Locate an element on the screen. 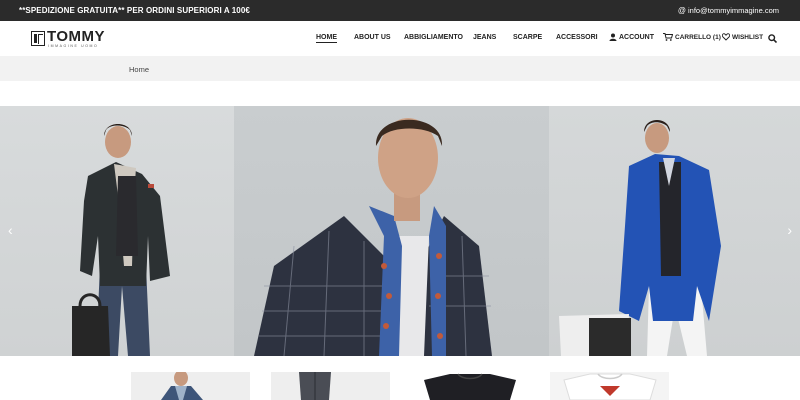 Image resolution: width=800 pixels, height=400 pixels. contact-email: @ info@tommyimmagine.com is located at coordinates (728, 10).